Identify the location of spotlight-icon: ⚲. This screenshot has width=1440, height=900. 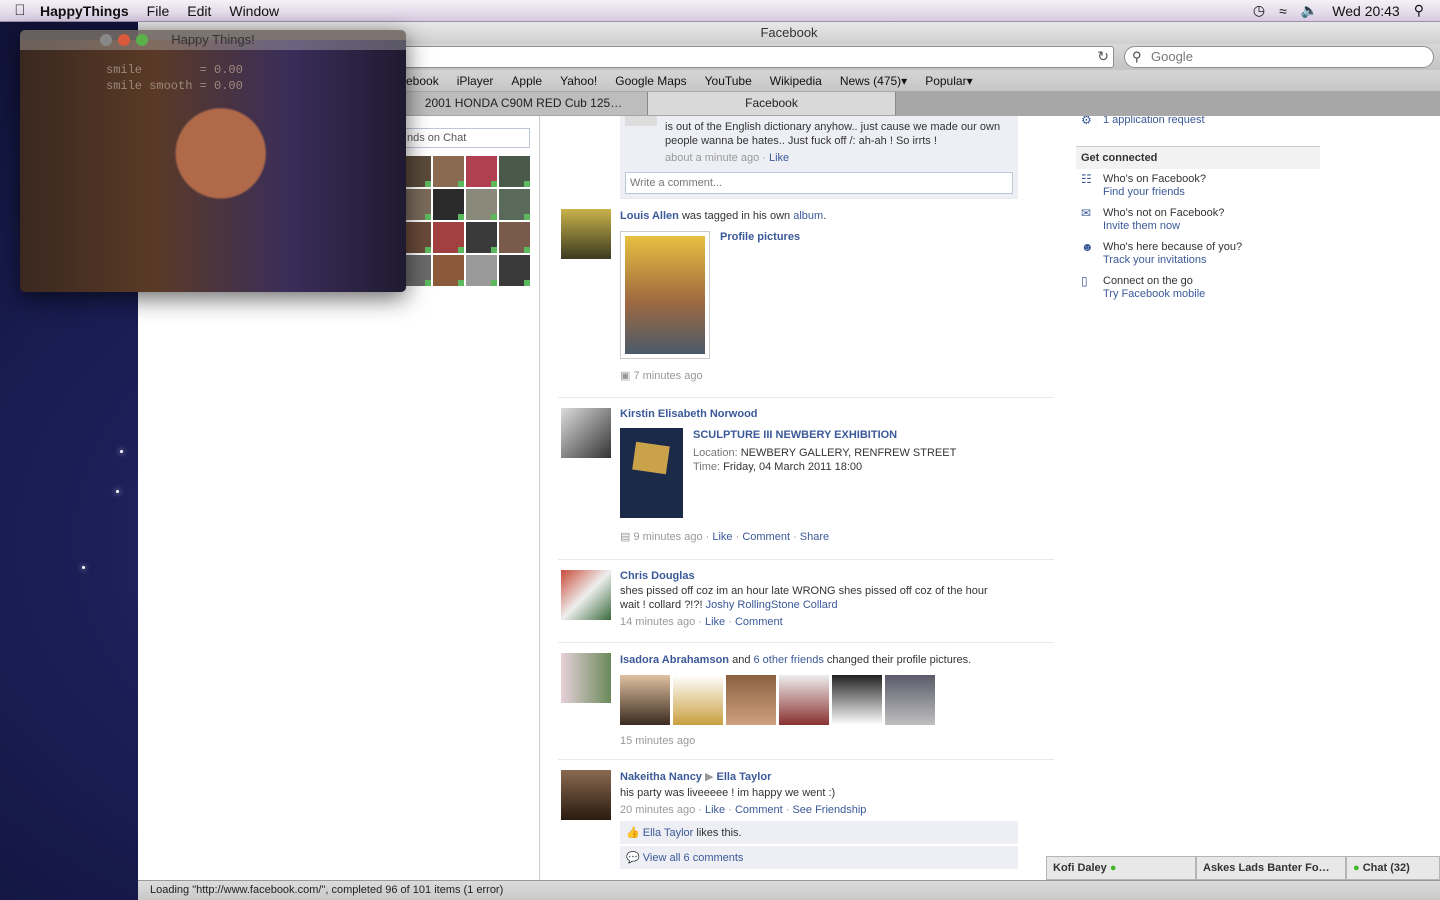
(1419, 10).